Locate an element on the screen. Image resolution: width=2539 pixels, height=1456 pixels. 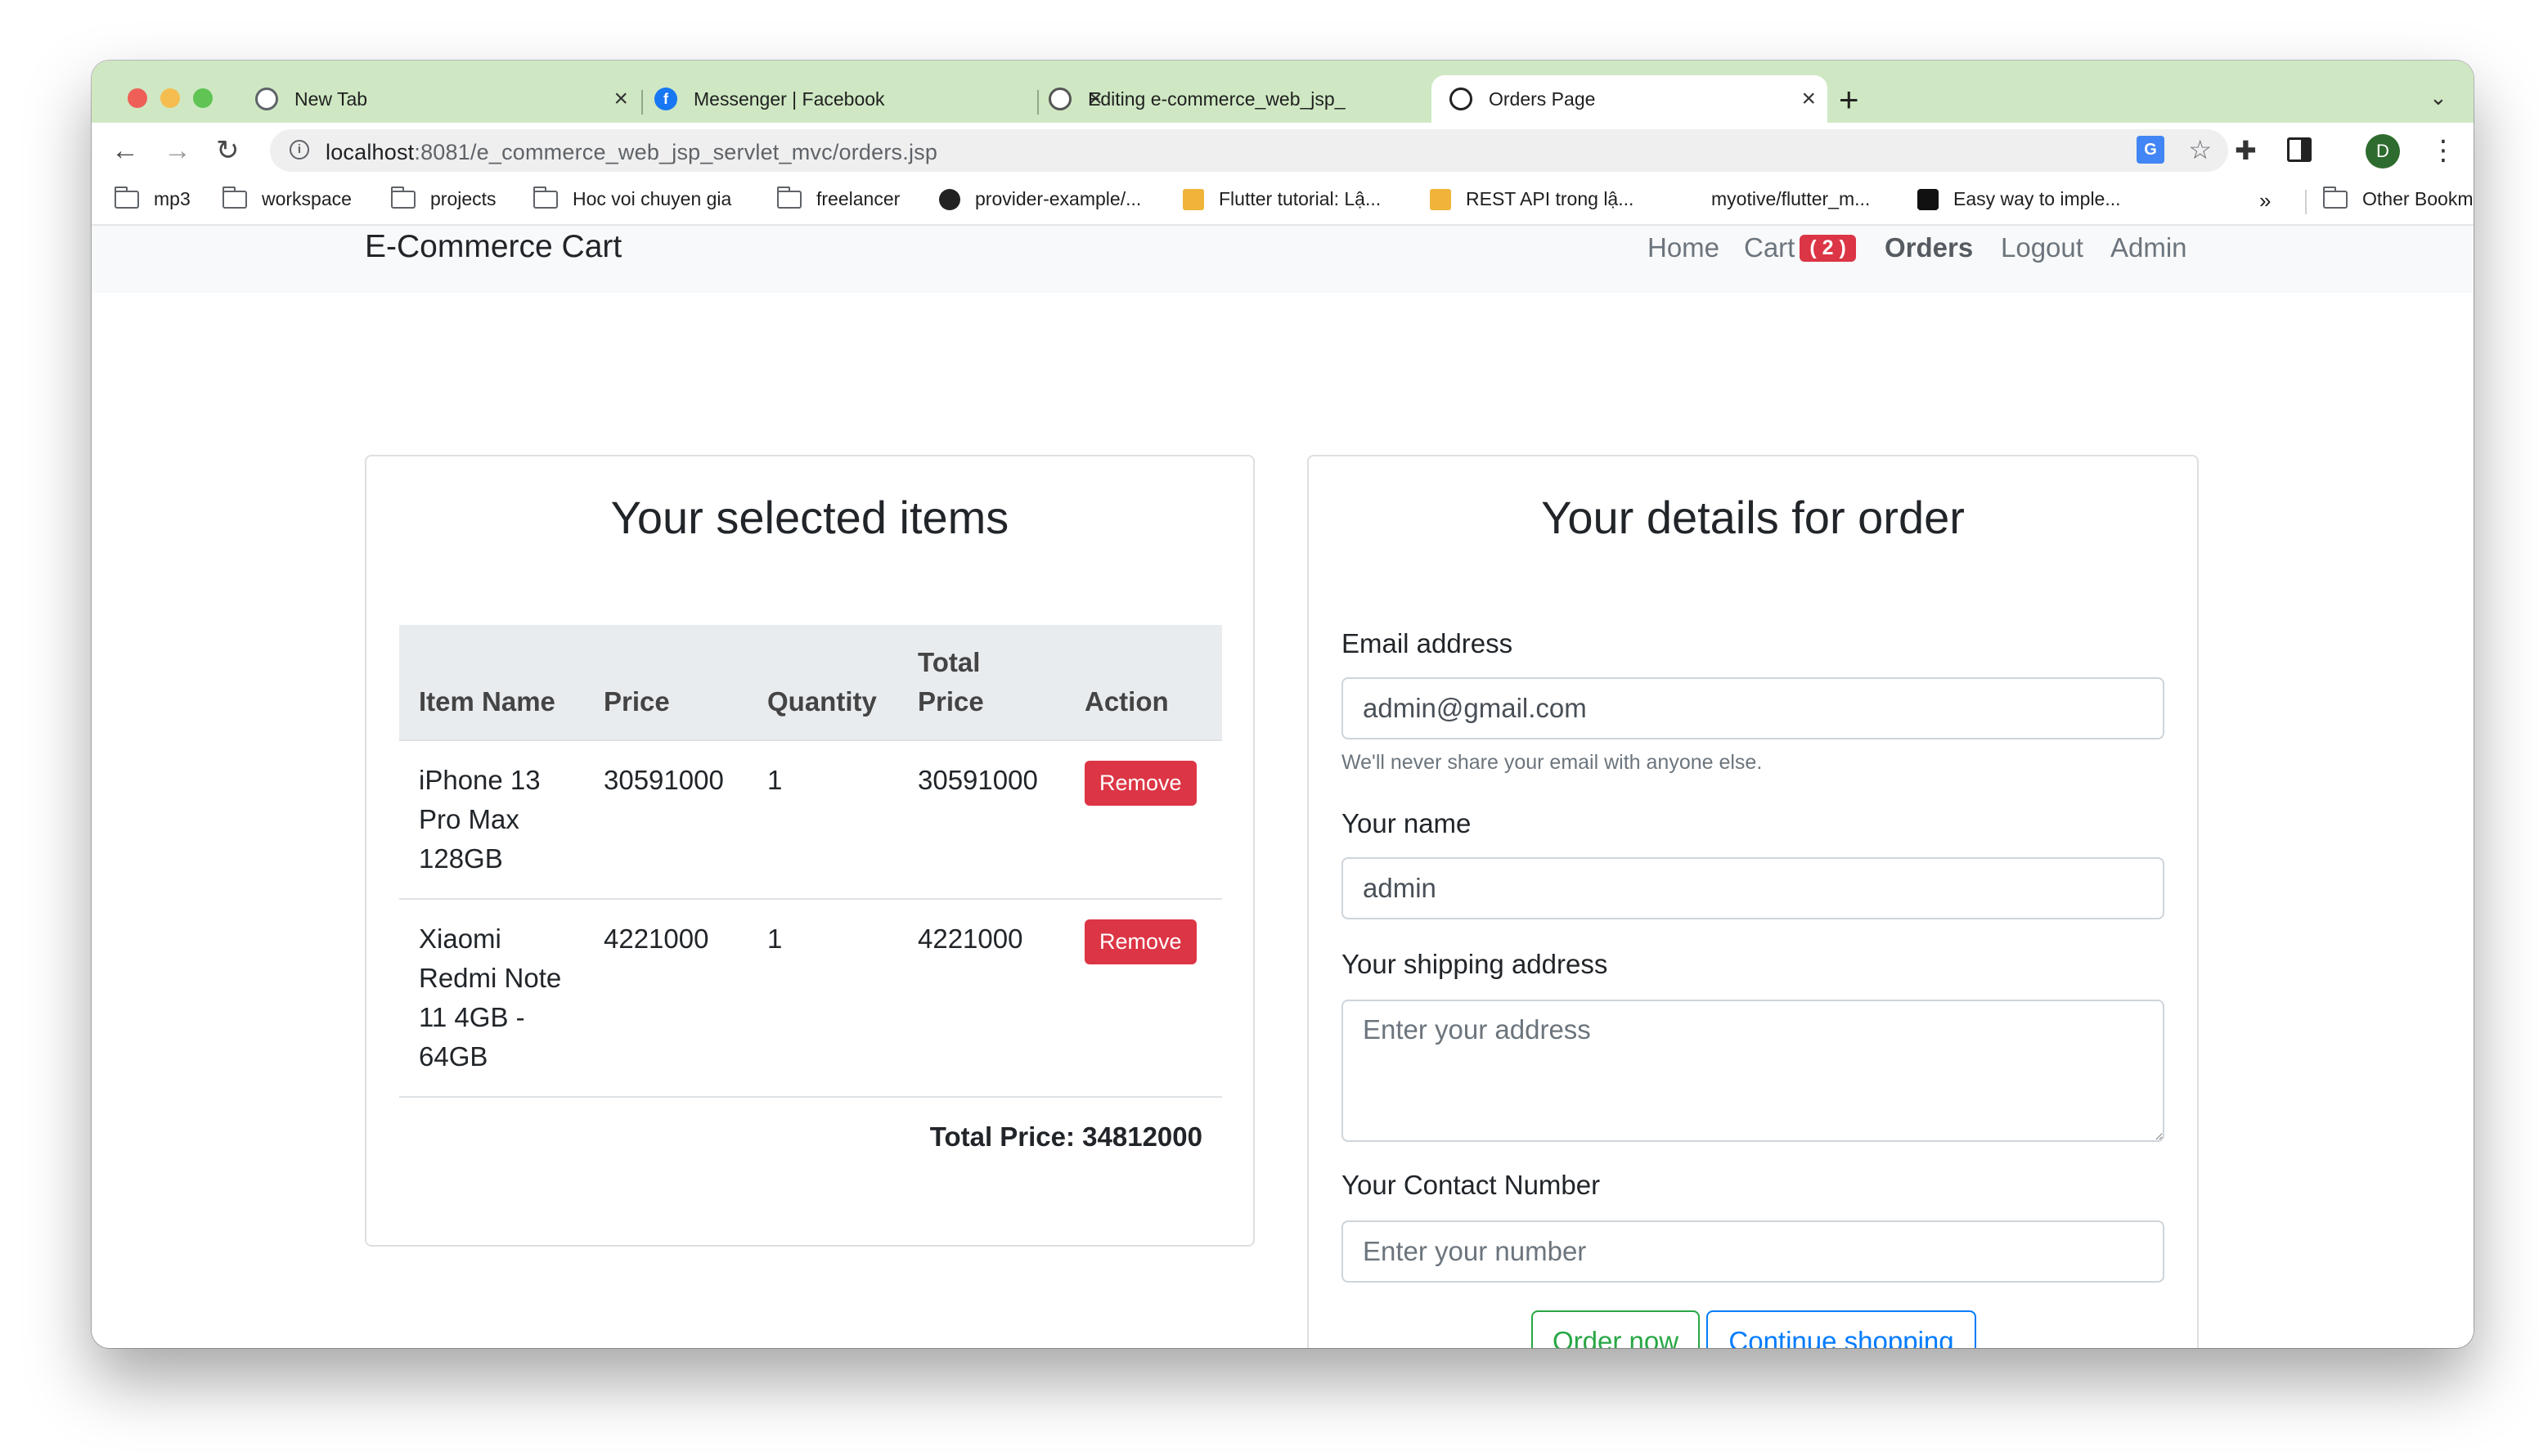
bookmark-folder-projects: projects is located at coordinates (444, 198).